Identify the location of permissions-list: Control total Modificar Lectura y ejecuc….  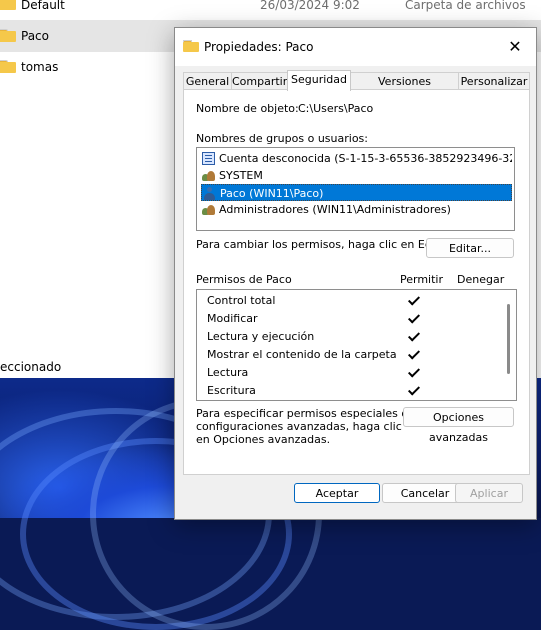
(356, 345).